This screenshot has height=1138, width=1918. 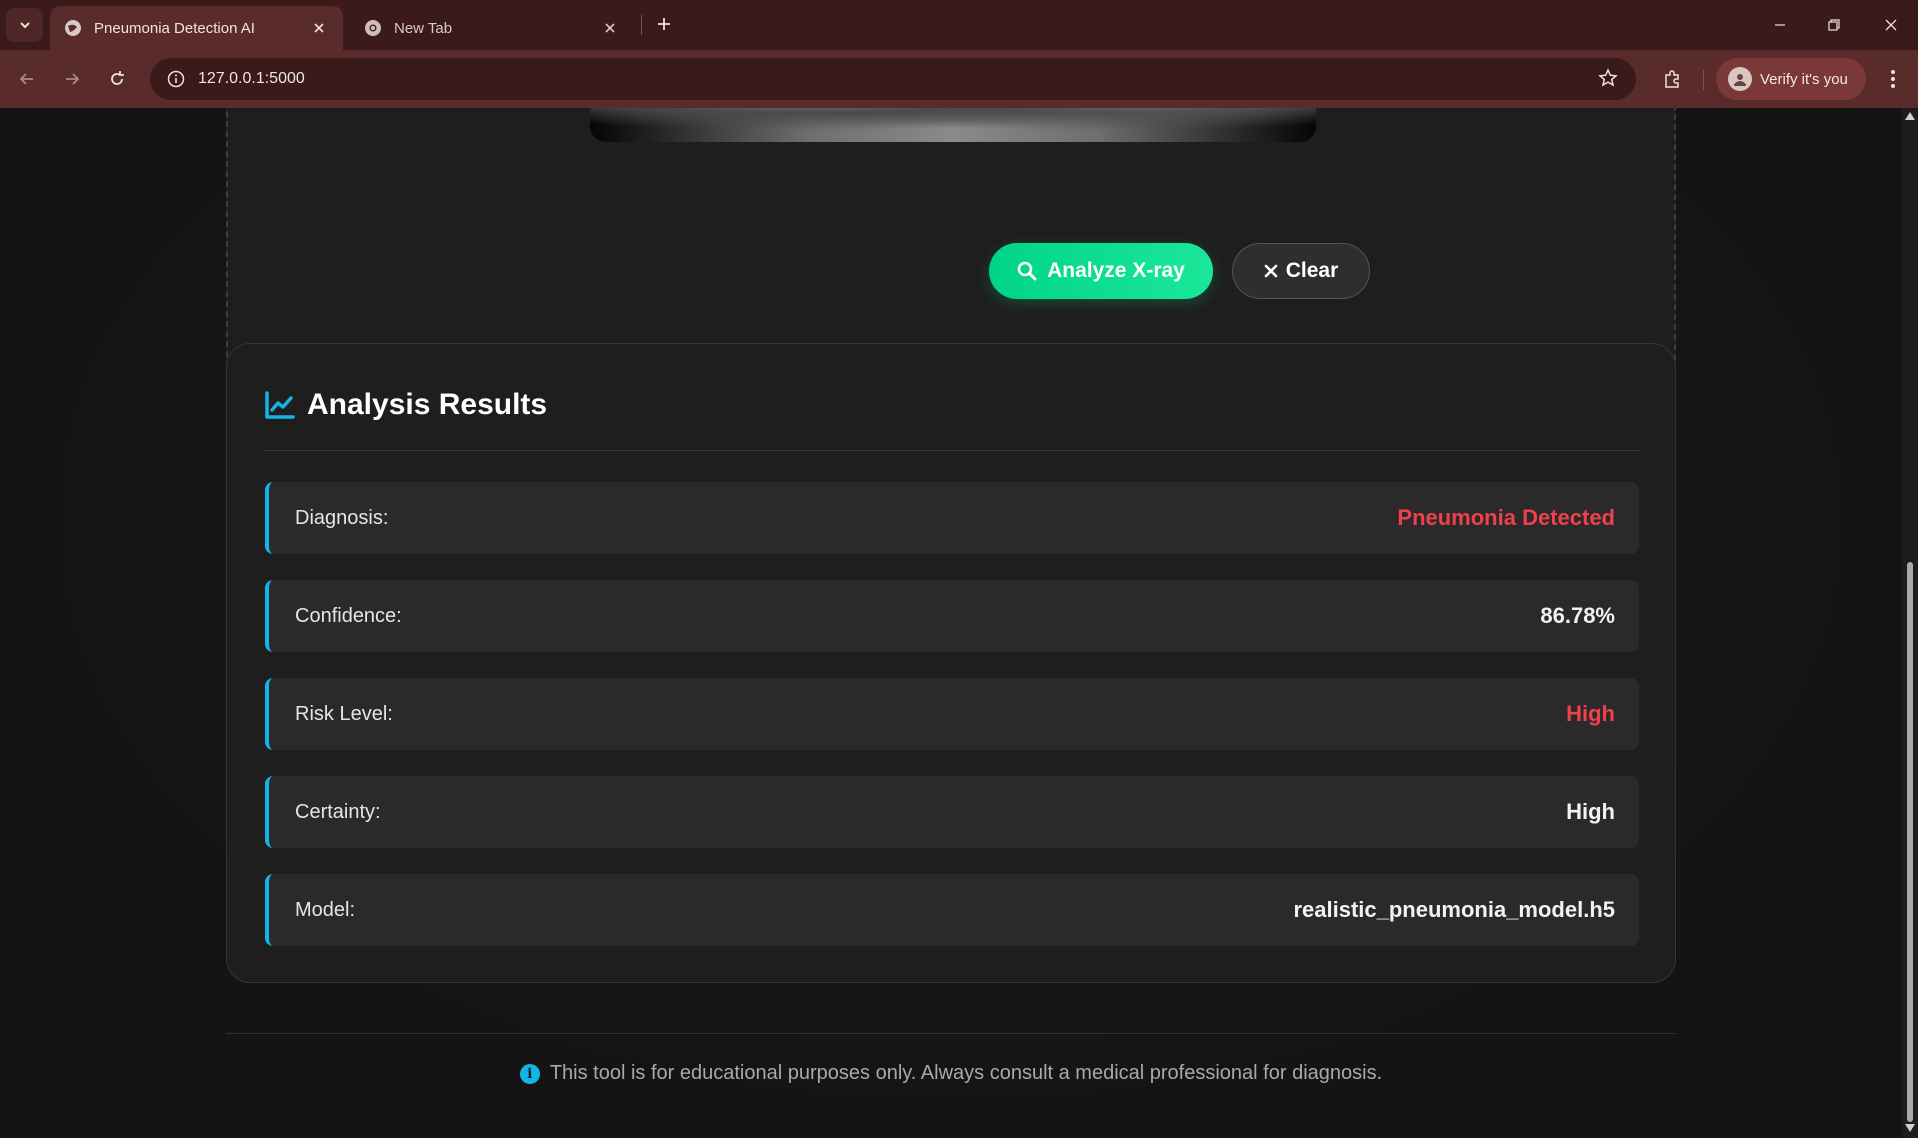 What do you see at coordinates (952, 714) in the screenshot?
I see `result-row-risk-level: Risk Level: High` at bounding box center [952, 714].